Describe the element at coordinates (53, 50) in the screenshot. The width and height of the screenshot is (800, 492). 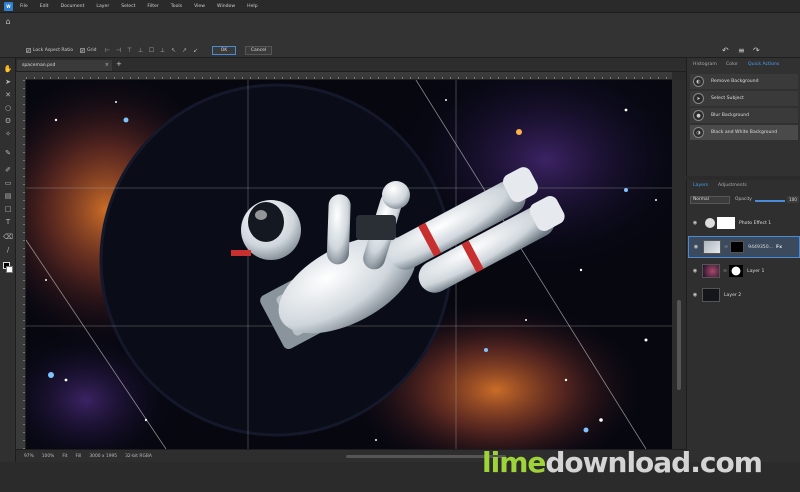
I see `lock-aspect-label: Lock Aspect Ratio` at that location.